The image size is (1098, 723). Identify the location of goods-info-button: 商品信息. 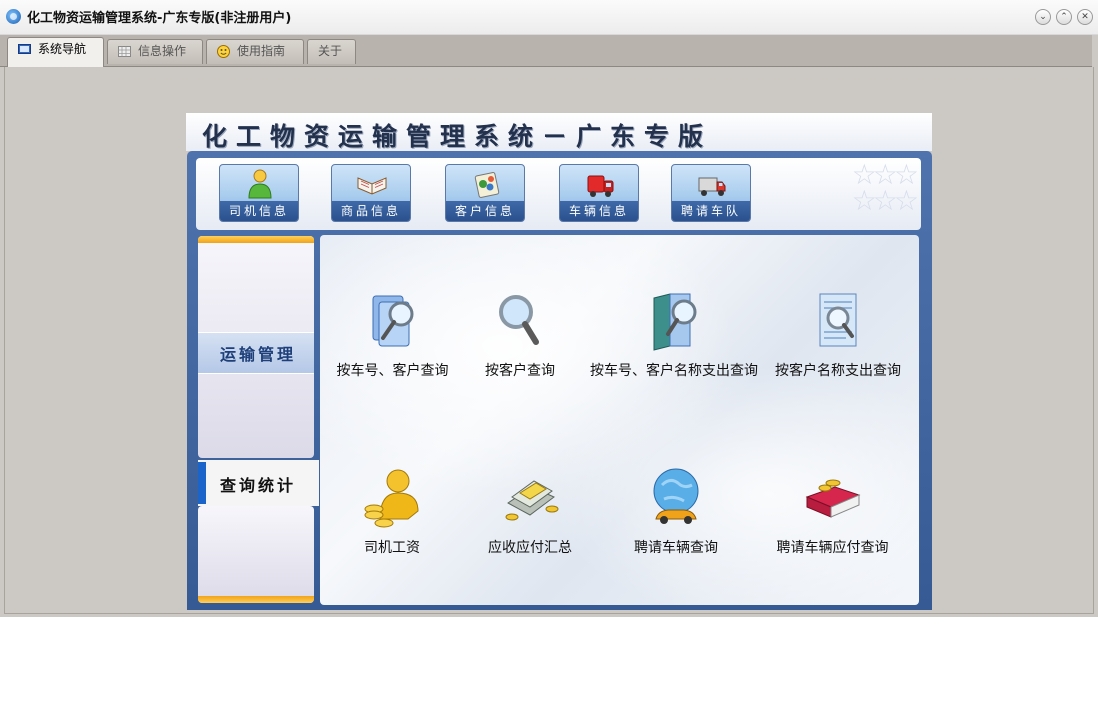
(371, 193).